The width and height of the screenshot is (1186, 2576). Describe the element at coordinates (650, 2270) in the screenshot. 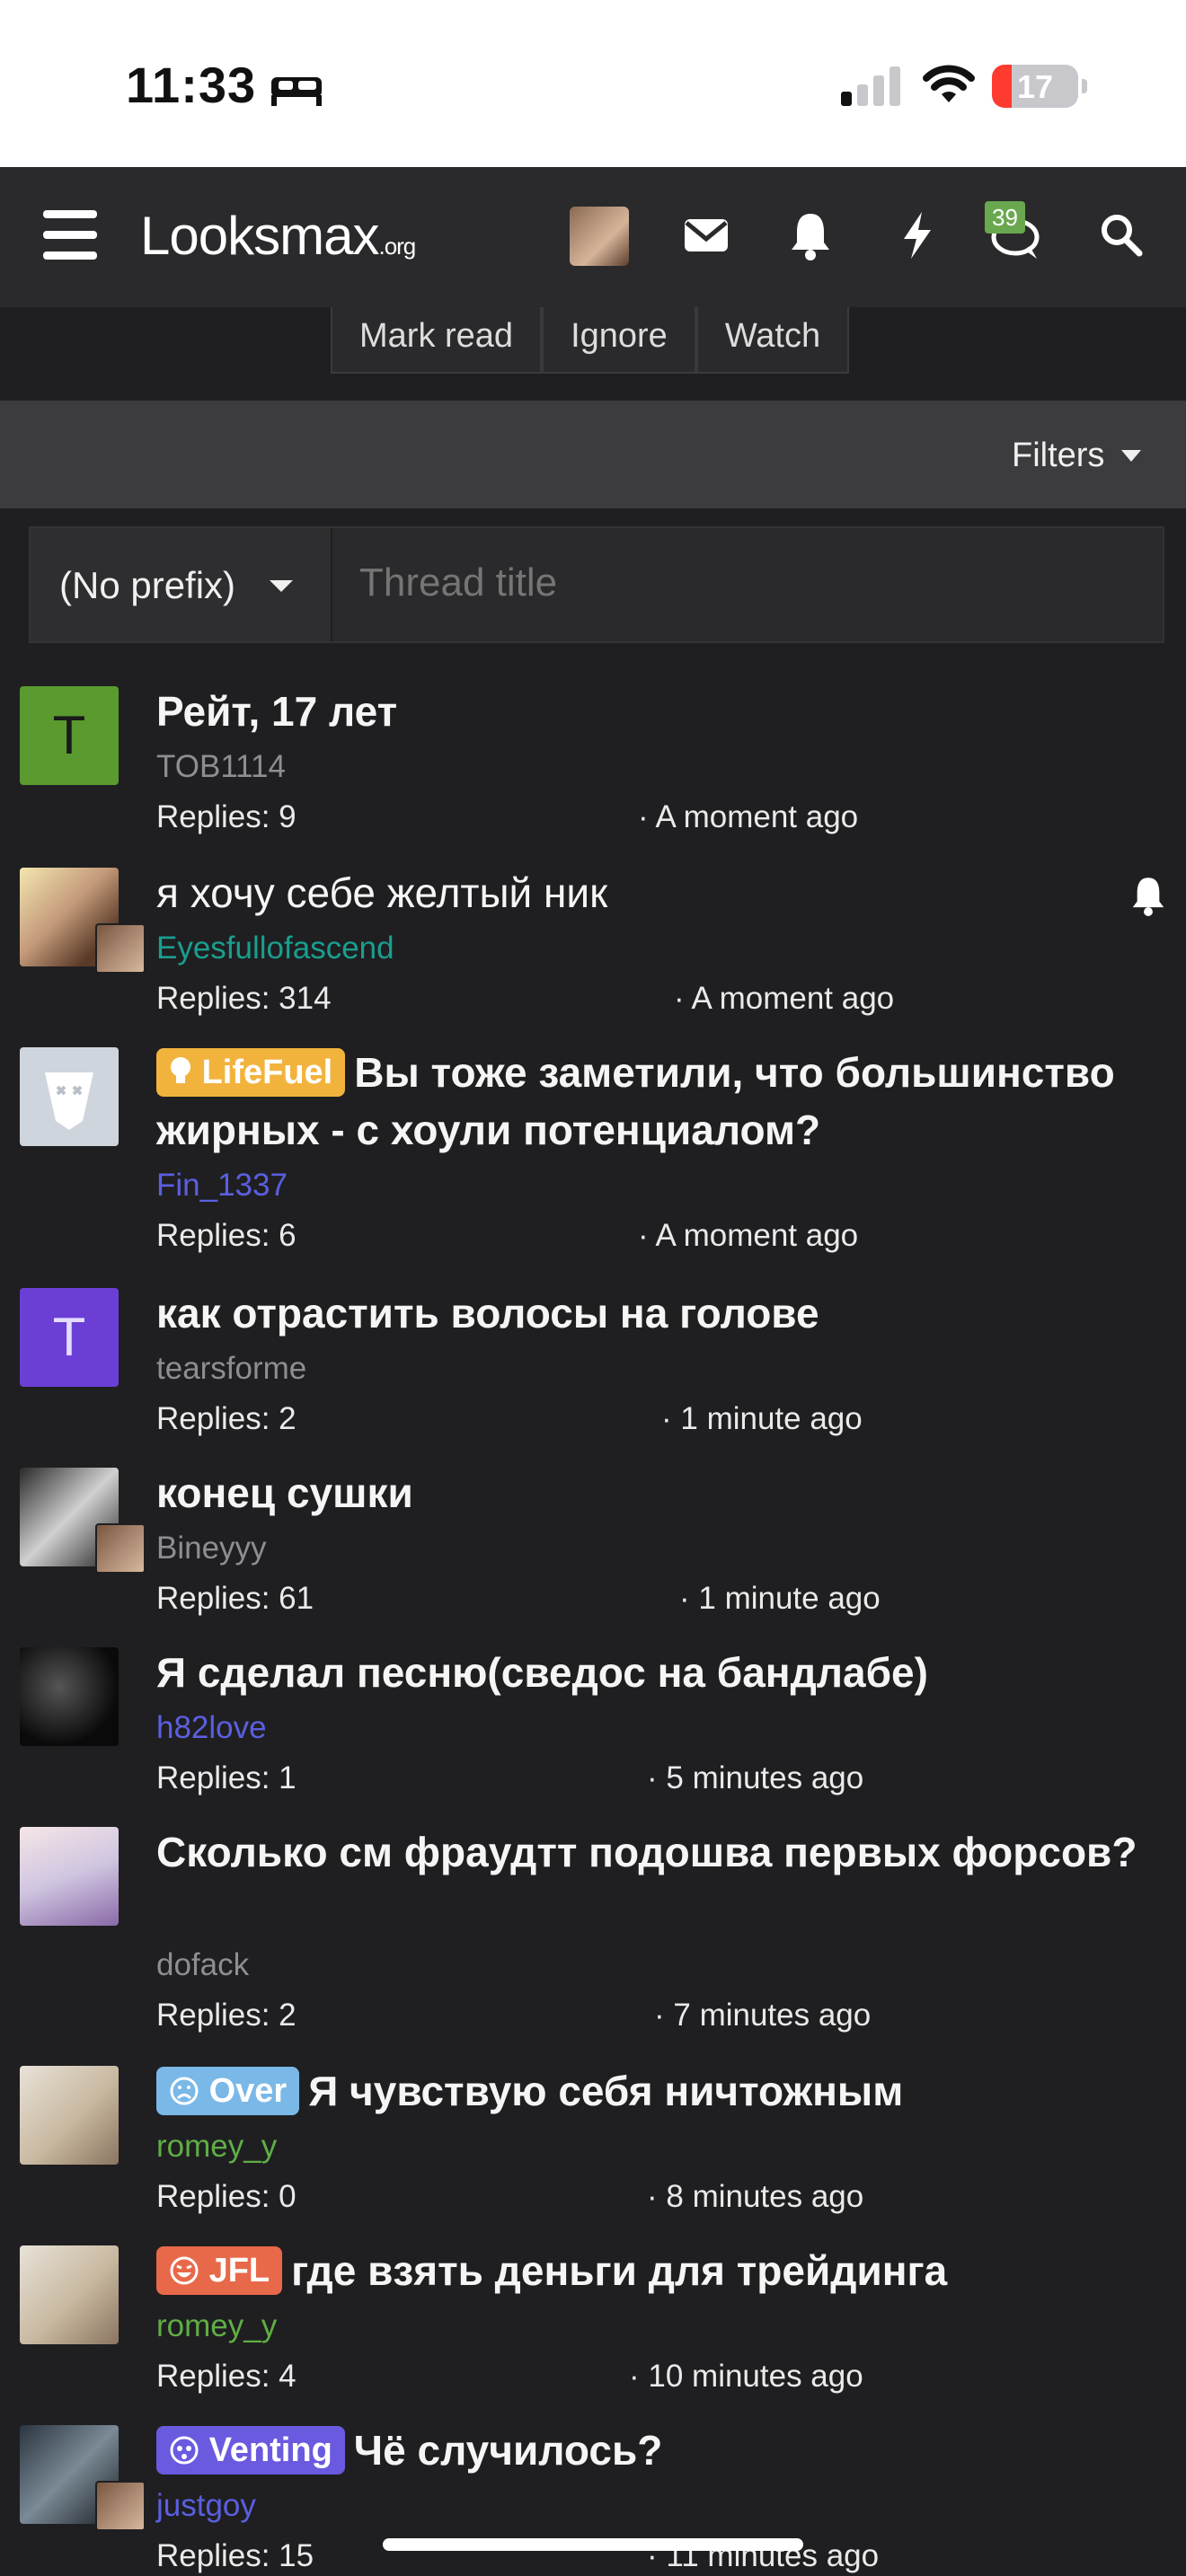

I see `thread-title: JFL где взять деньги для трейдинга` at that location.